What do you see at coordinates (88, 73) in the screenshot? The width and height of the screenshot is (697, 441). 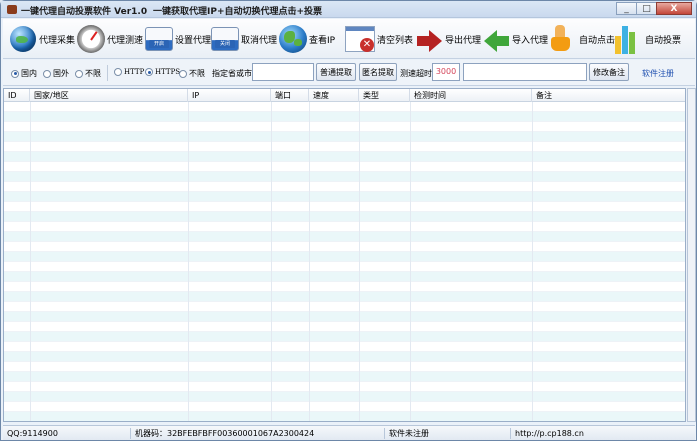 I see `radio-region-any: 不限` at bounding box center [88, 73].